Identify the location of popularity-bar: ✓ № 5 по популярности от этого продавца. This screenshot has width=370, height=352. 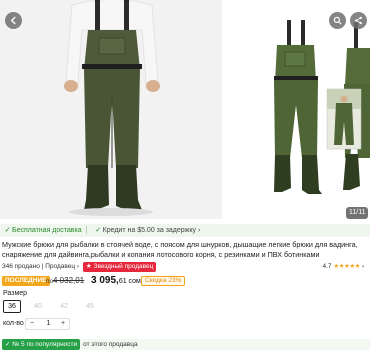
(185, 344).